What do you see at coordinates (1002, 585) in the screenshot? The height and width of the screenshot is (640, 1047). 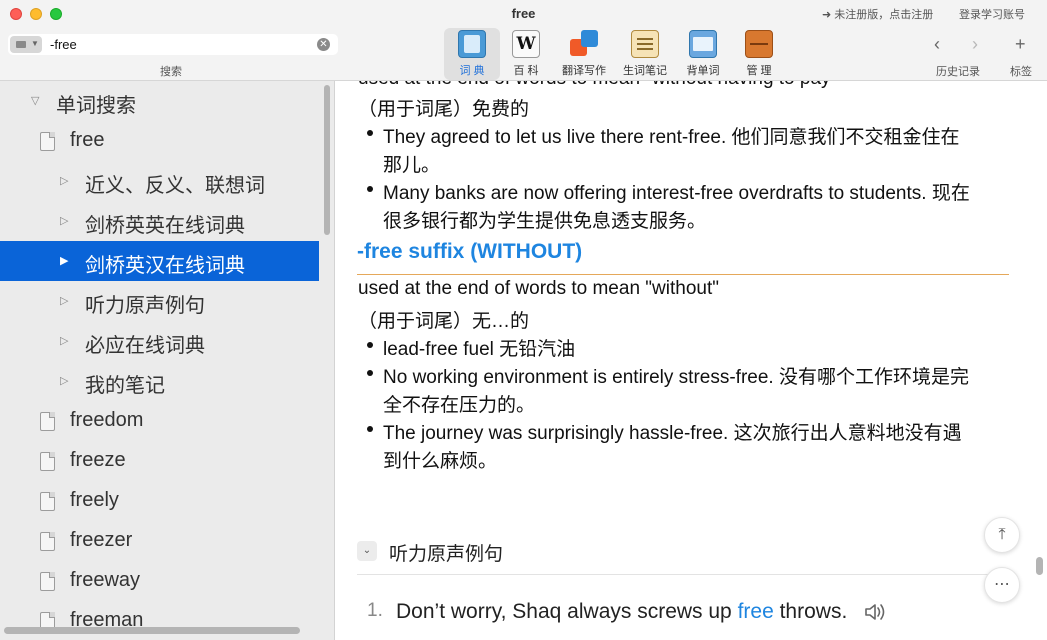 I see `more-options-button: ⋯` at bounding box center [1002, 585].